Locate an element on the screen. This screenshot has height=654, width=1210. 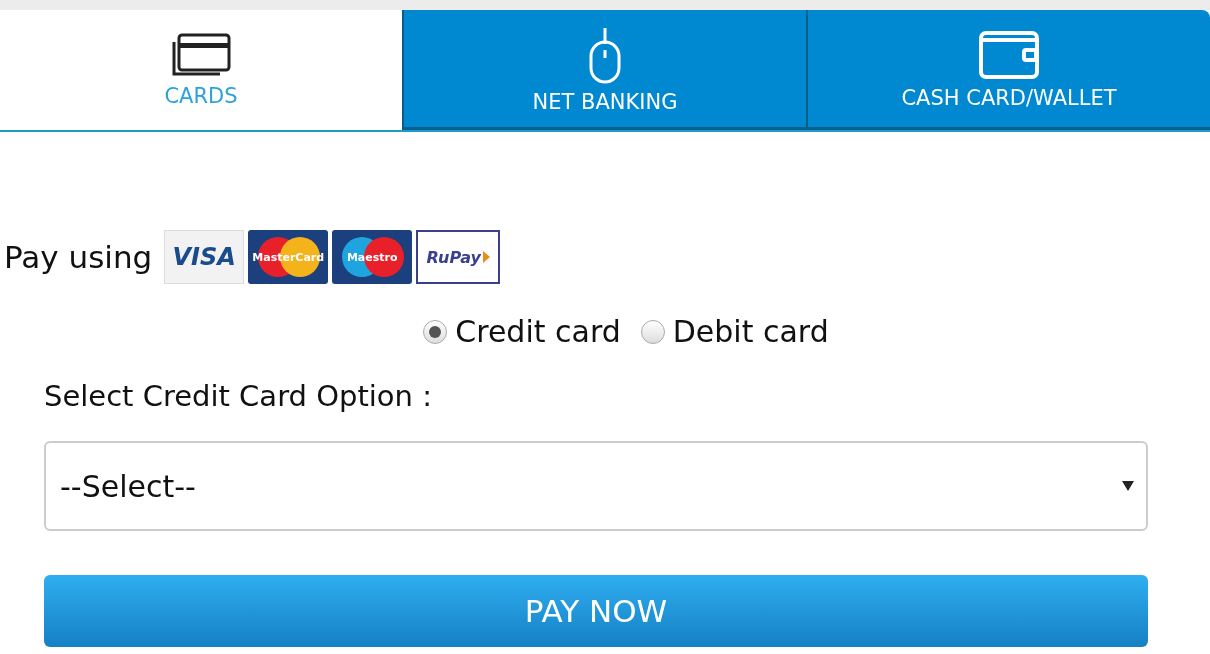
card-option-select: --Select-- is located at coordinates (596, 486).